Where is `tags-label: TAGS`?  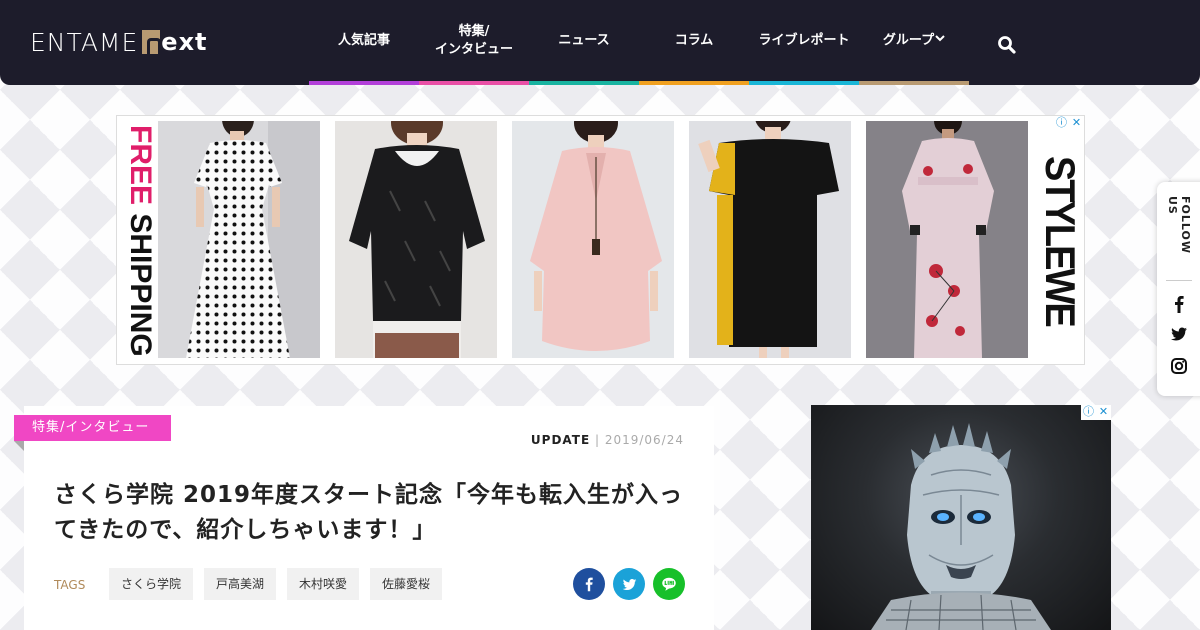 tags-label: TAGS is located at coordinates (70, 585).